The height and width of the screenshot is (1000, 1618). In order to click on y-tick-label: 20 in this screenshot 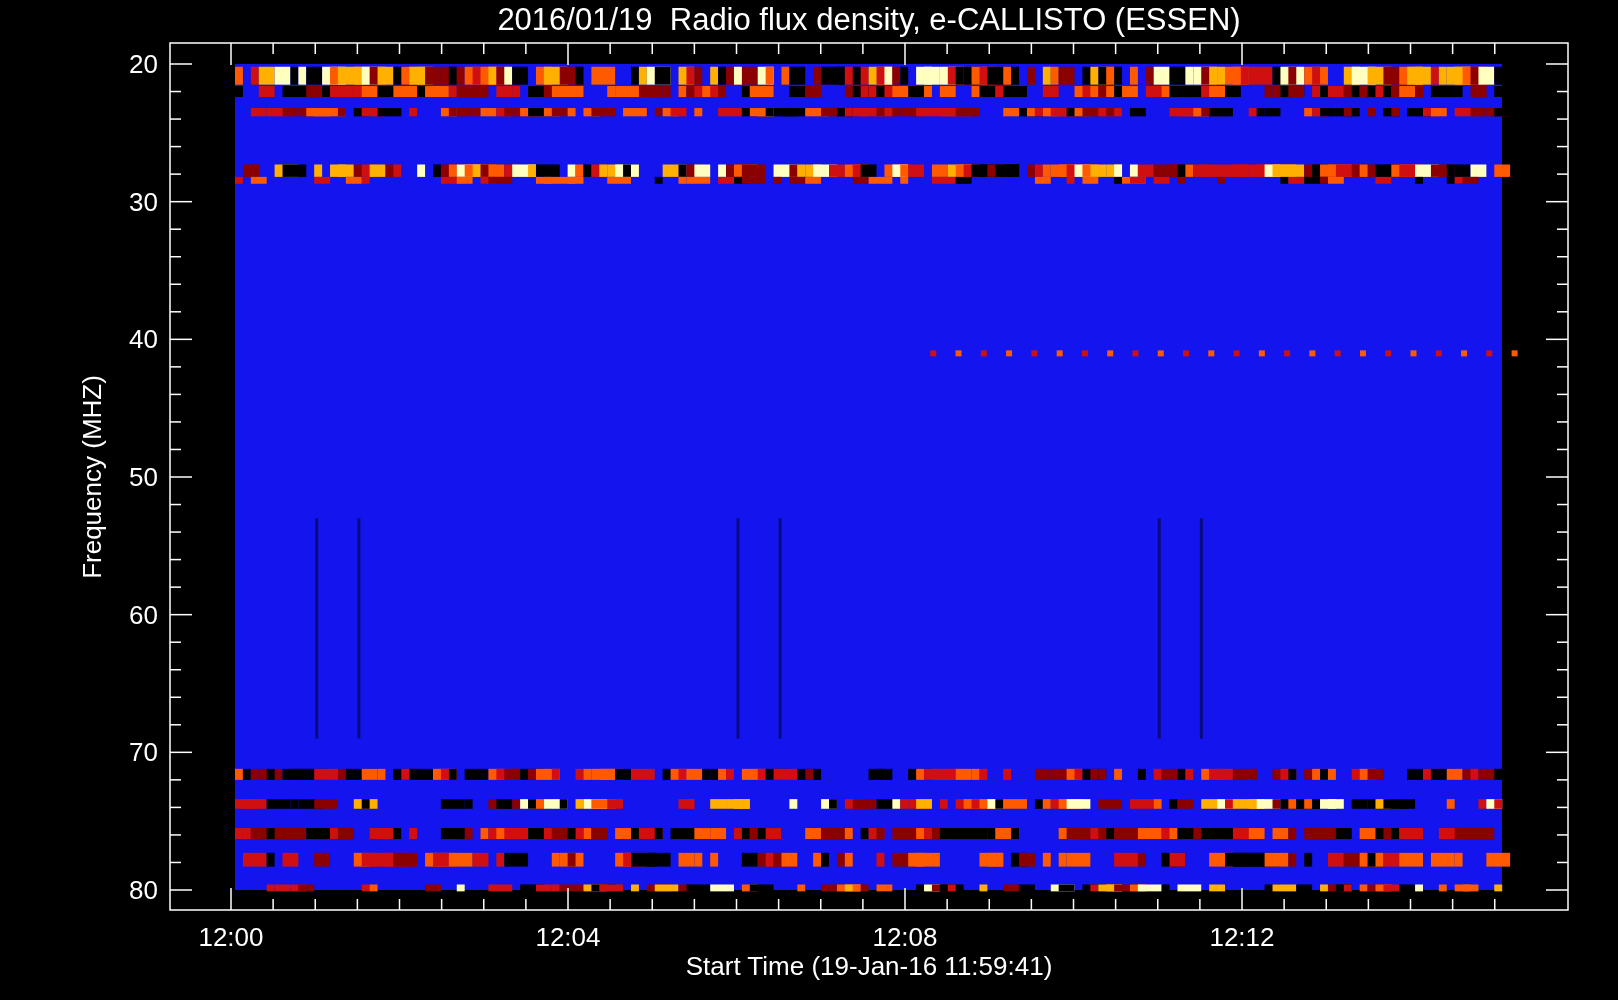, I will do `click(143, 64)`.